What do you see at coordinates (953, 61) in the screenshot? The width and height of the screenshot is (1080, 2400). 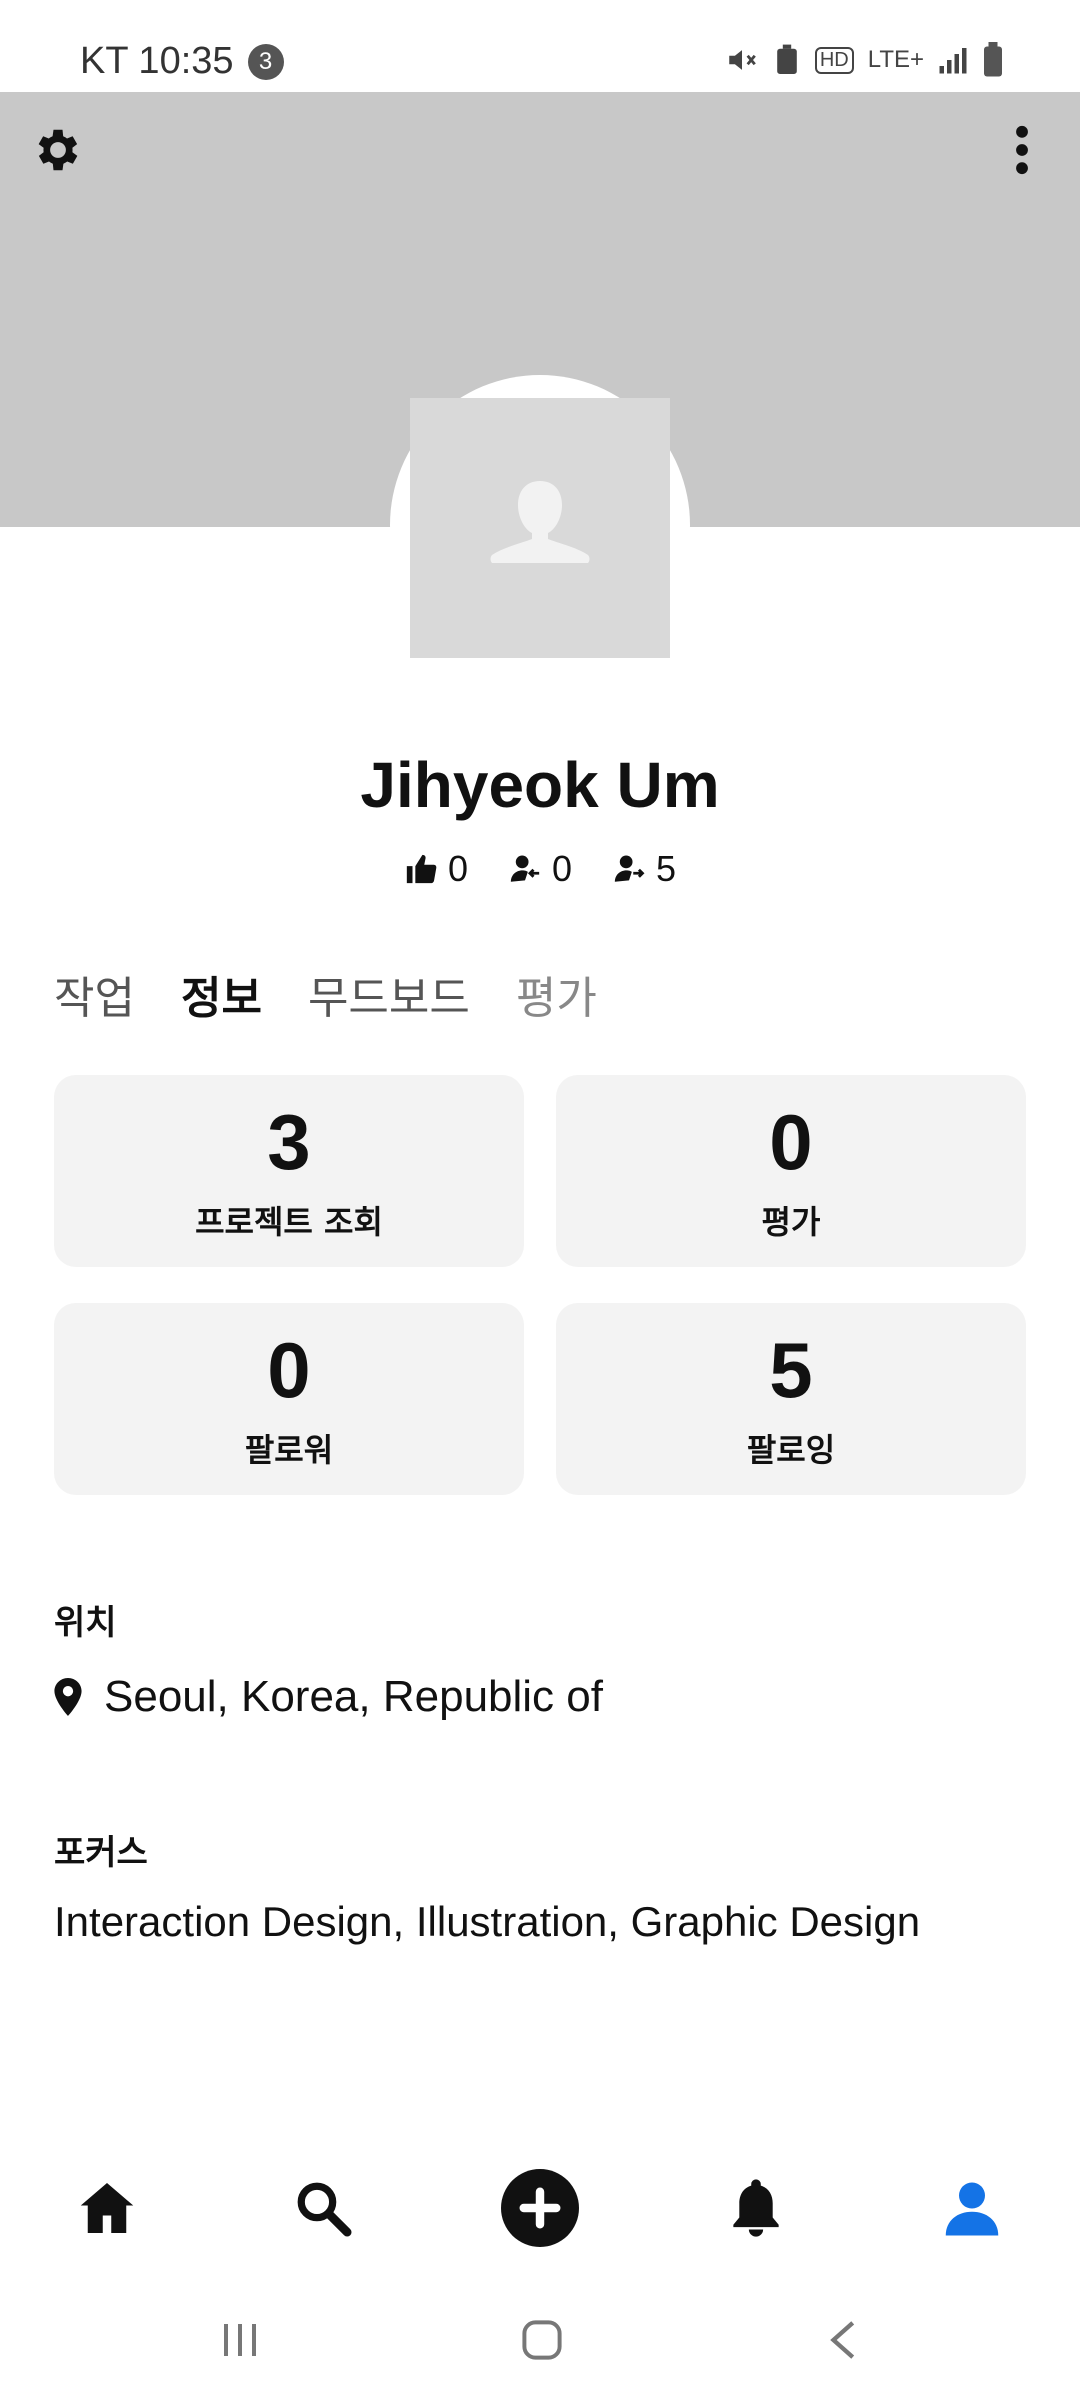 I see `signal-icon` at bounding box center [953, 61].